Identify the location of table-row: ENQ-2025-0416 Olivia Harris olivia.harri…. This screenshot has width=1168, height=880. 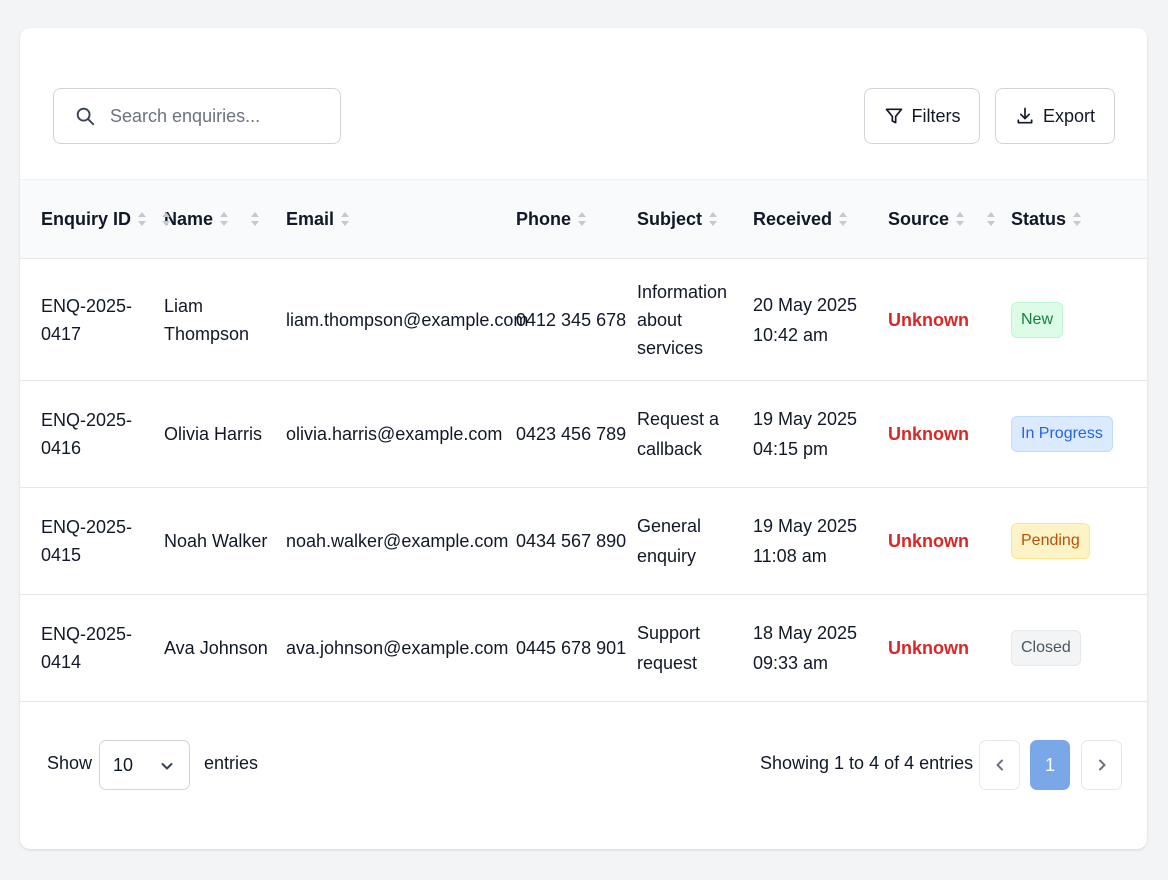
(583, 434).